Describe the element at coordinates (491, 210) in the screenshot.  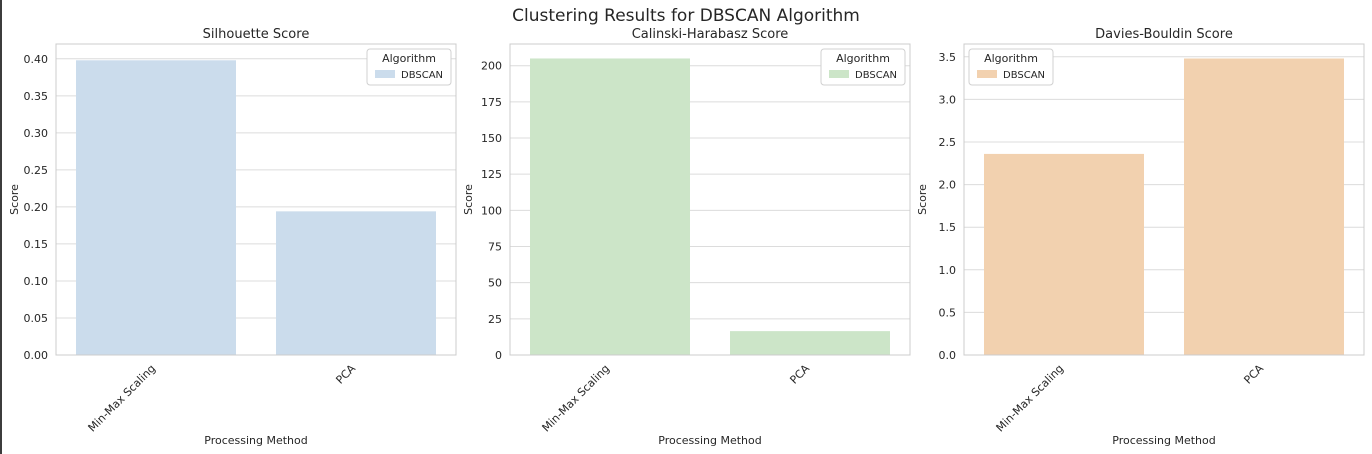
I see `y-tick-label: 100` at that location.